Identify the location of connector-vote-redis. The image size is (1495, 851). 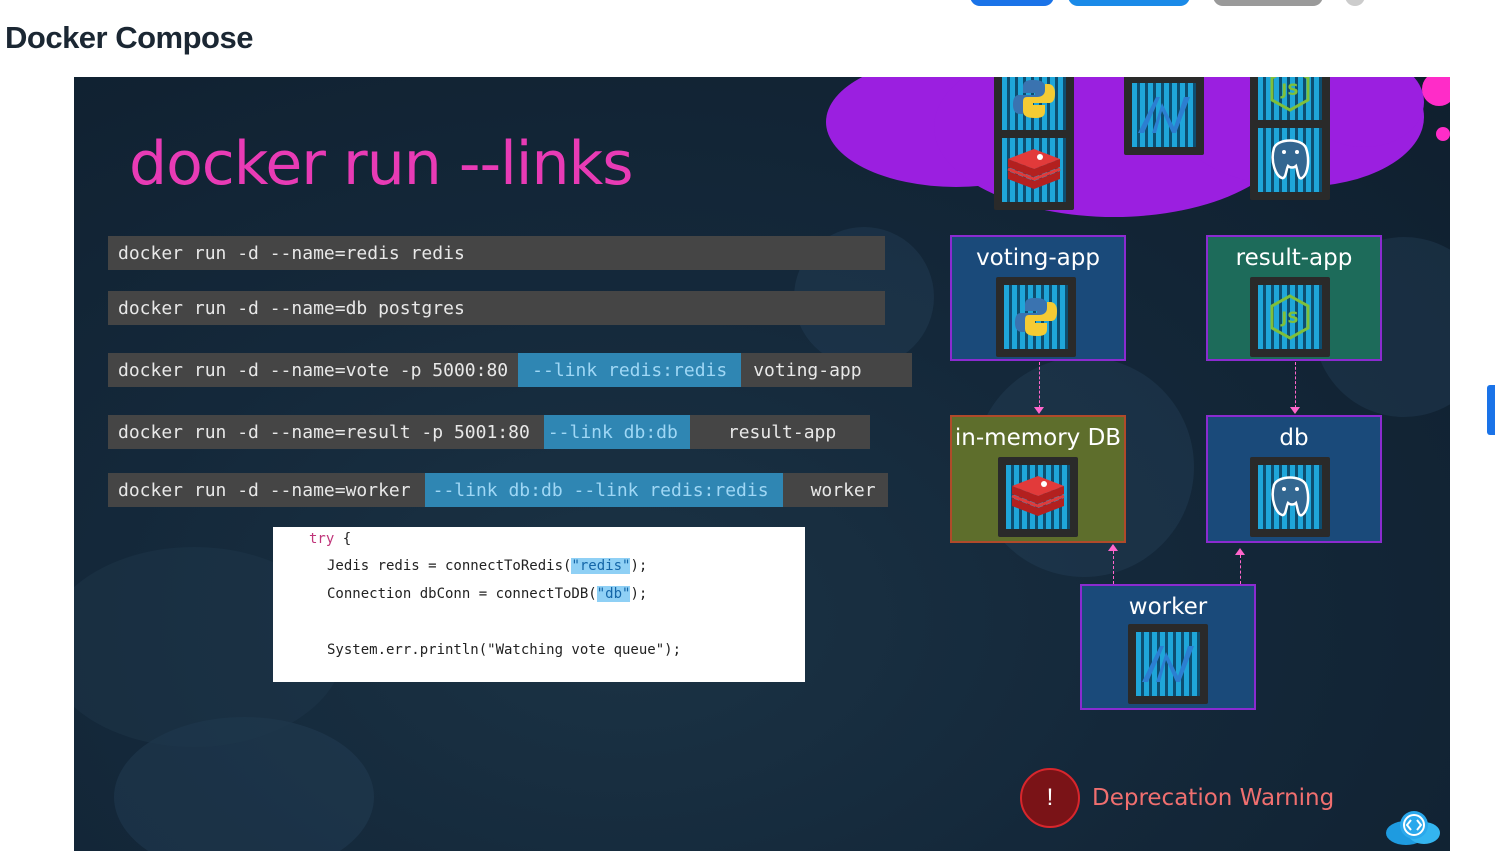
(1039, 385).